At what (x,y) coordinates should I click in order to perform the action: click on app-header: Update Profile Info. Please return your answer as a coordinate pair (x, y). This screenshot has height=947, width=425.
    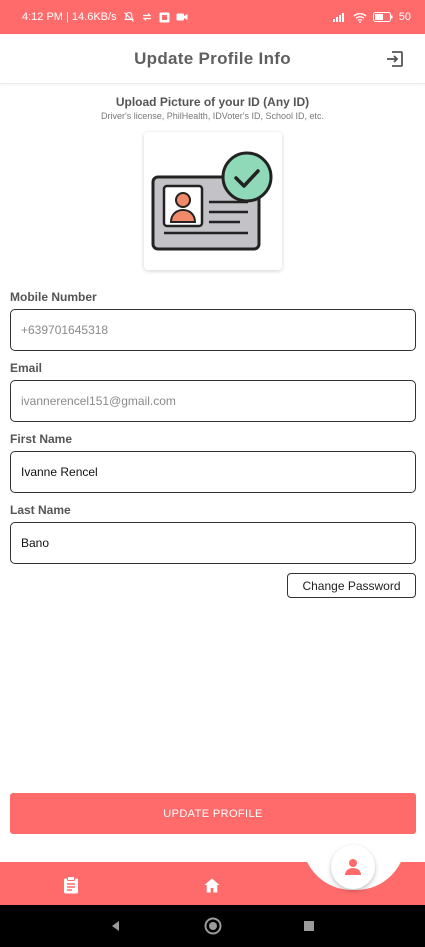
    Looking at the image, I should click on (212, 59).